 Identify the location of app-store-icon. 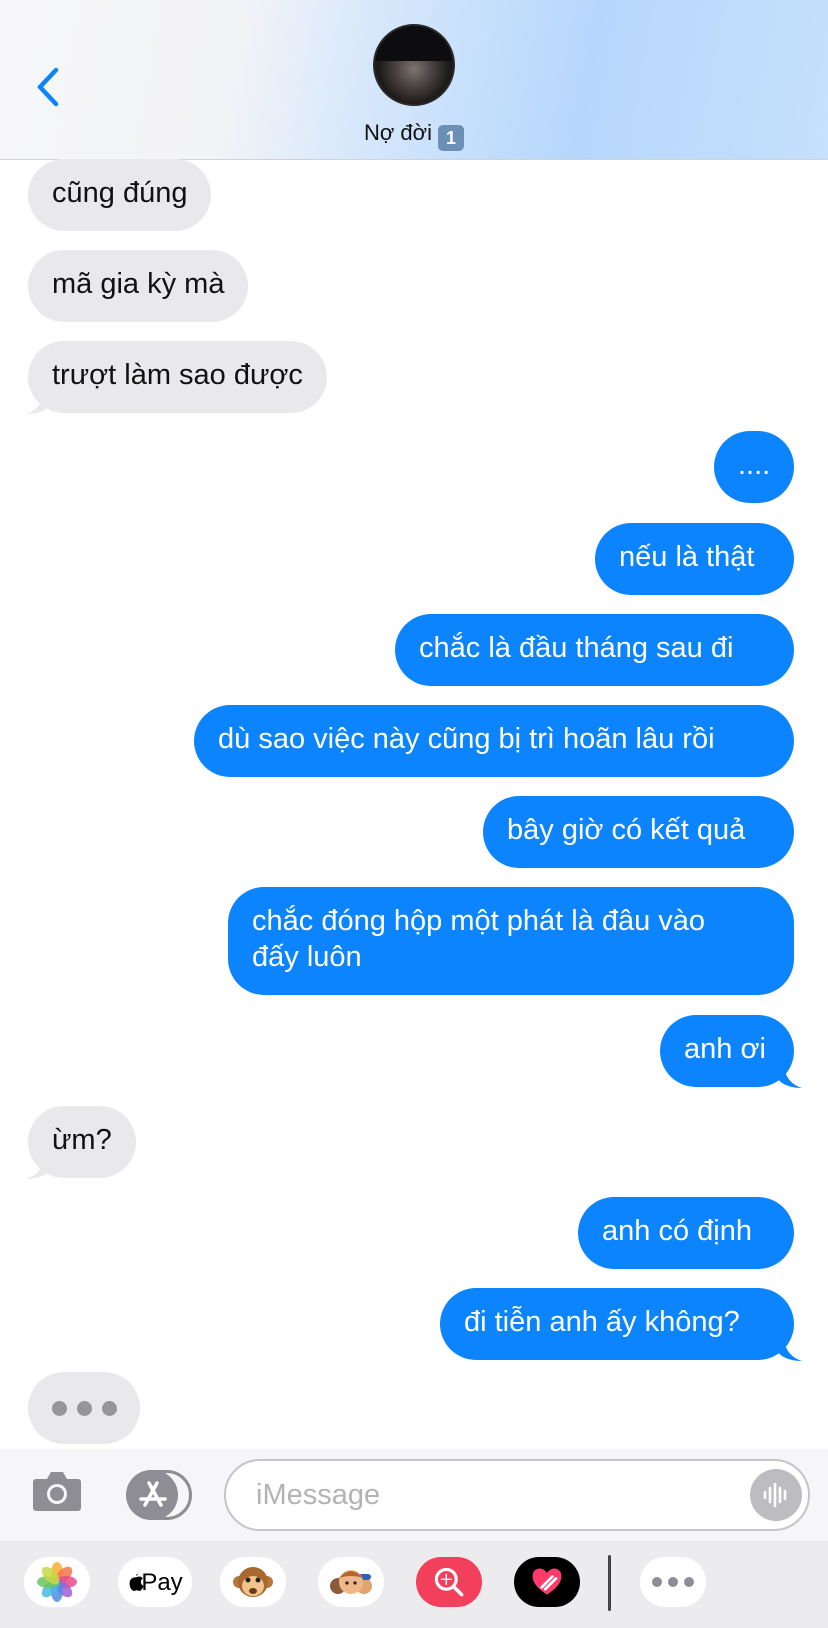
(153, 1494).